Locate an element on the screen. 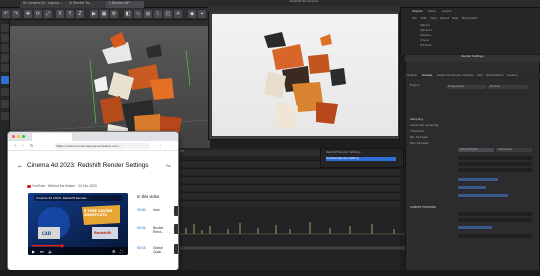  object-row: Fracture is located at coordinates (450, 46).